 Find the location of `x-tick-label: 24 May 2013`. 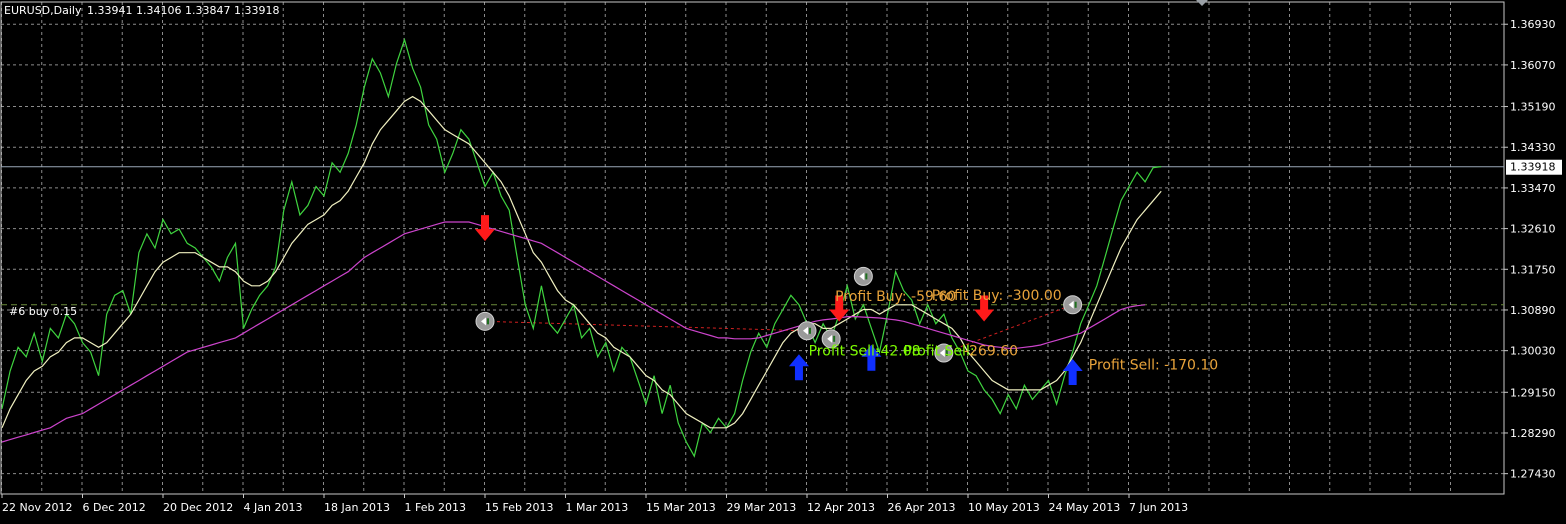

x-tick-label: 24 May 2013 is located at coordinates (1085, 507).